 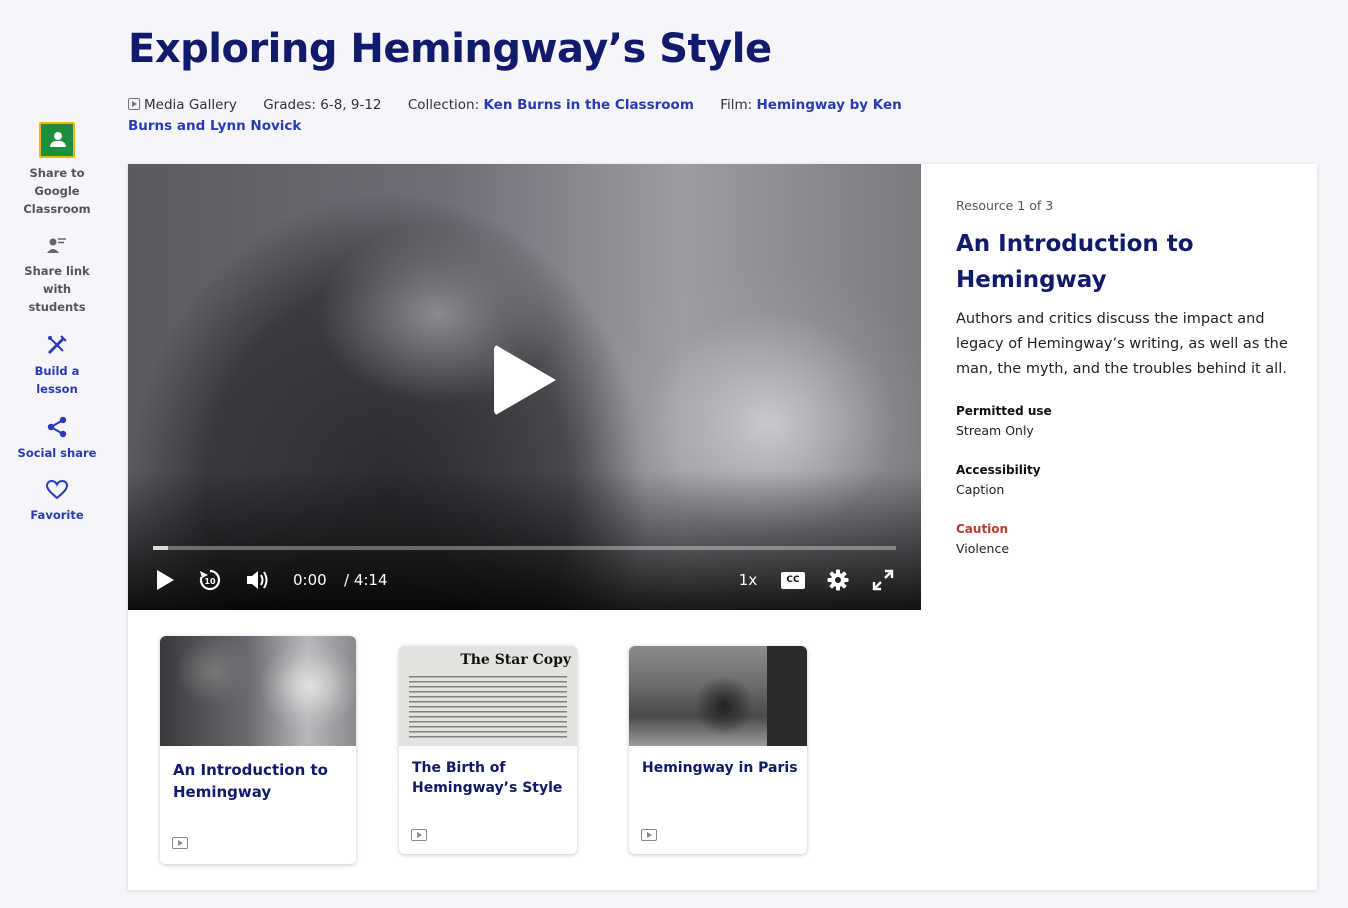 I want to click on svg-text: 10, so click(x=210, y=581).